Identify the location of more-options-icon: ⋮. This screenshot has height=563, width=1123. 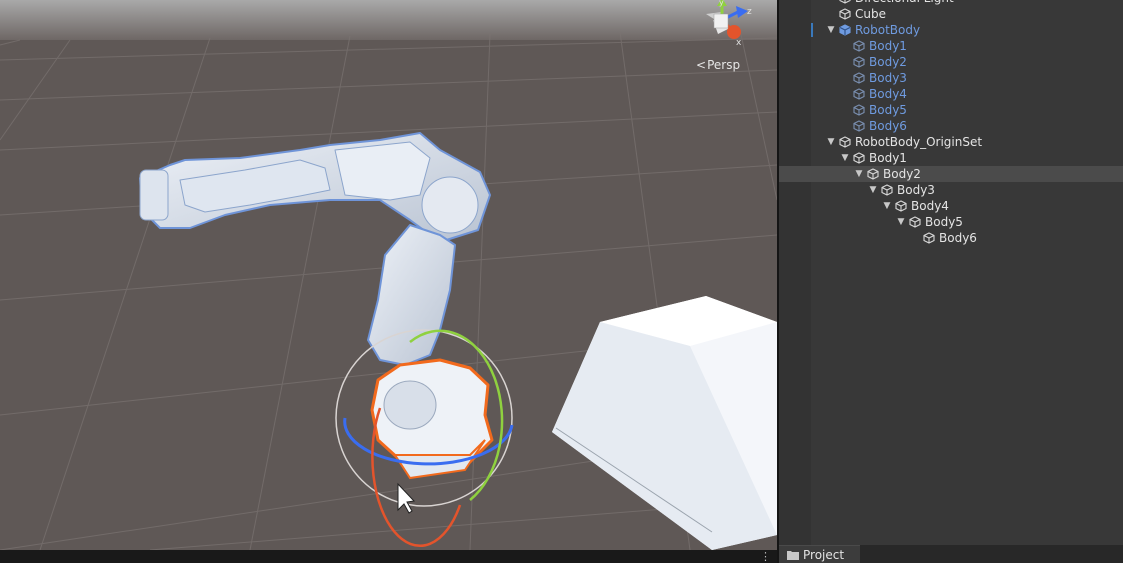
(765, 556).